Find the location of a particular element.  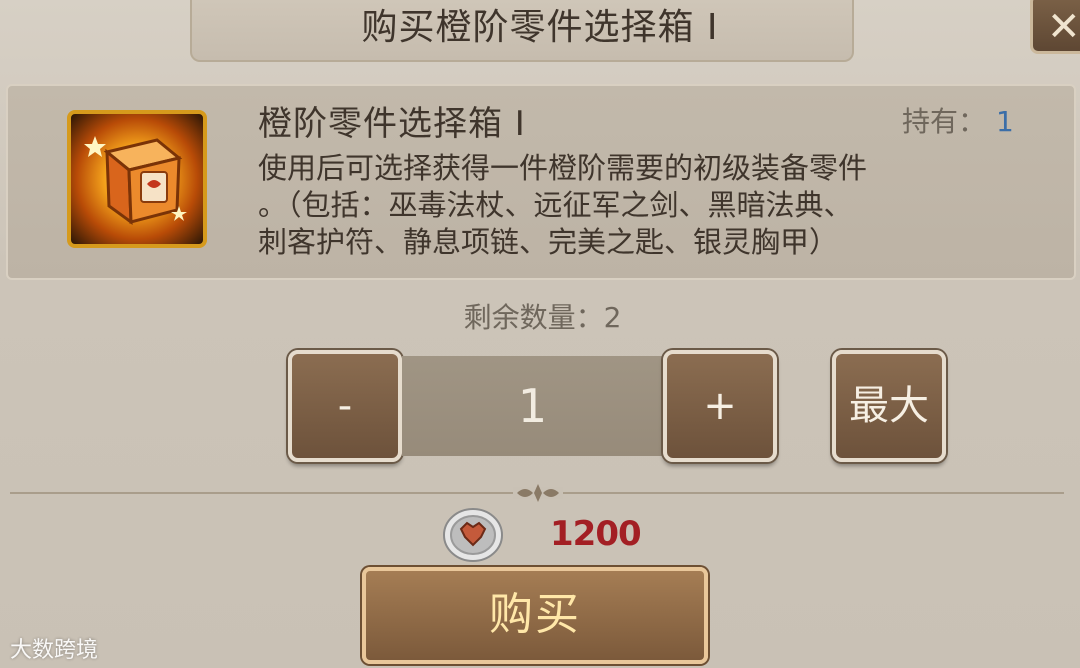

item-name: 橙阶零件选择箱 Ⅰ is located at coordinates (392, 124).